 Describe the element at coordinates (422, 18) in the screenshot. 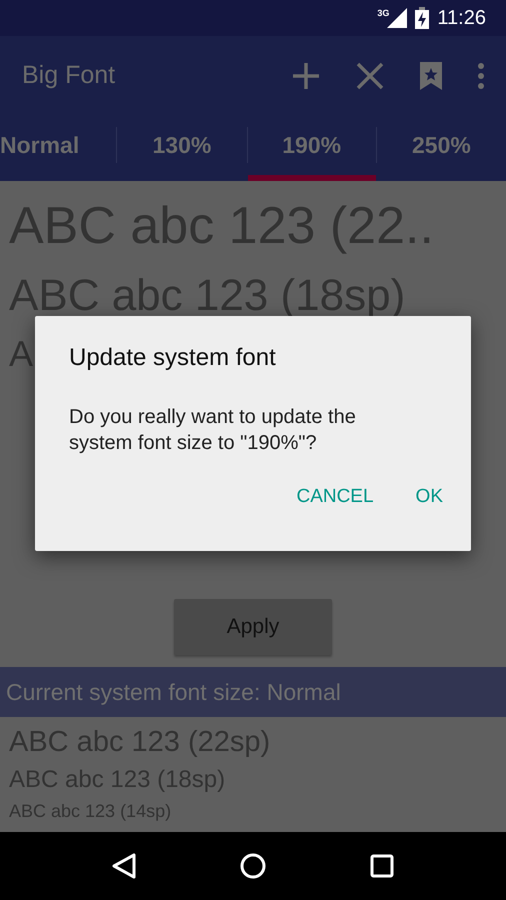

I see `battery-charging-icon` at that location.